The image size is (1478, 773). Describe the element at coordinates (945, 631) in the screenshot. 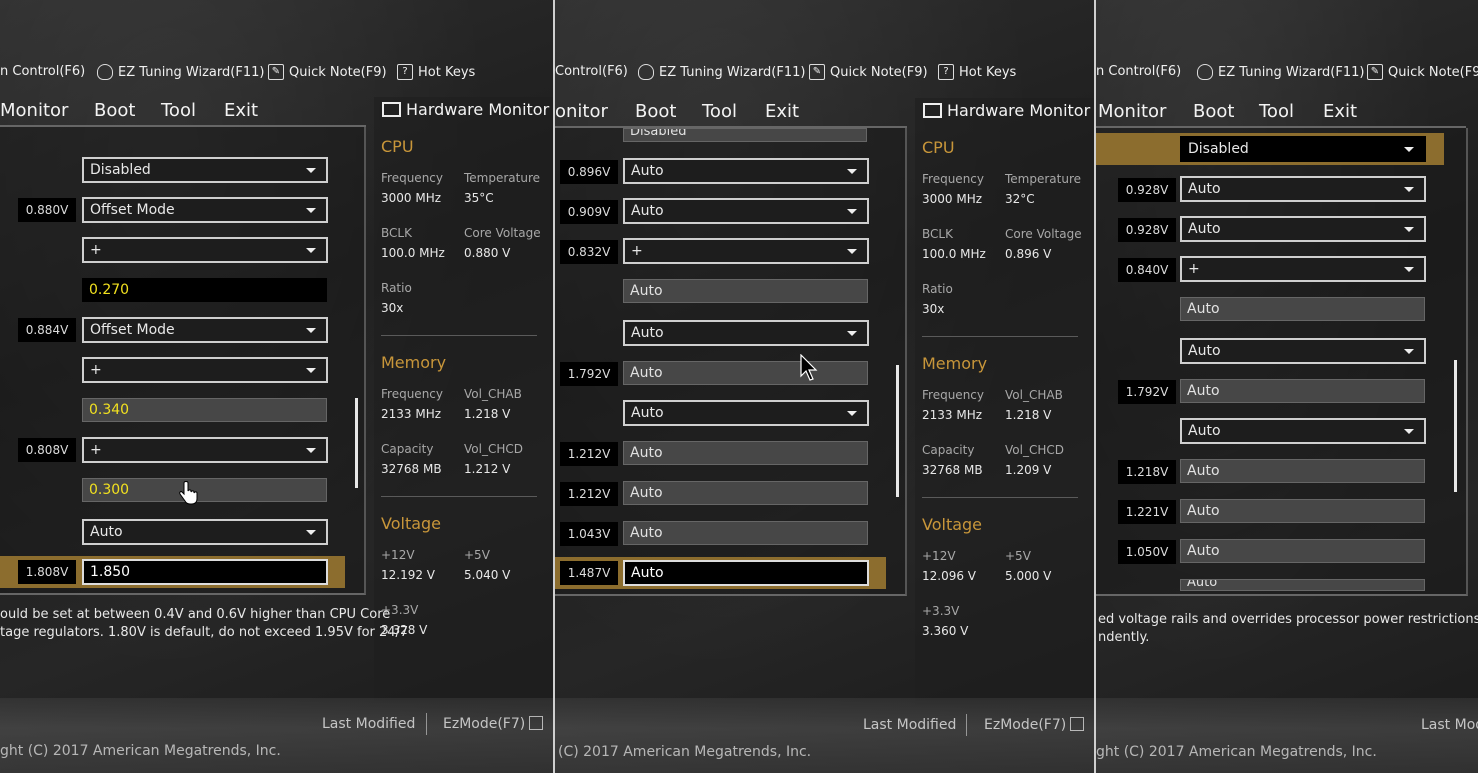

I see `v33-value: 3.360 V` at that location.